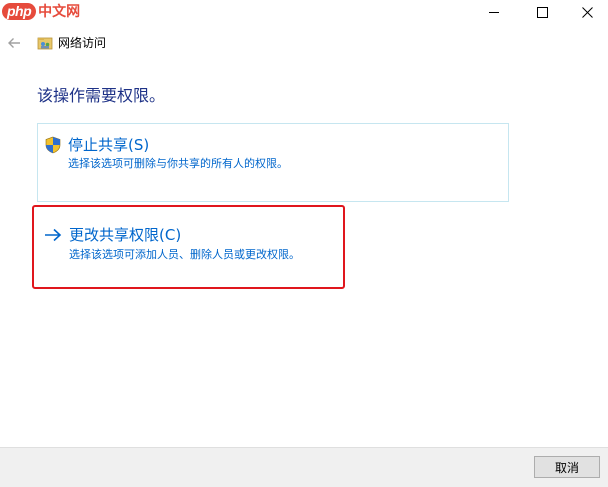 The height and width of the screenshot is (487, 608). What do you see at coordinates (101, 95) in the screenshot?
I see `page-heading: 该操作需要权限。` at bounding box center [101, 95].